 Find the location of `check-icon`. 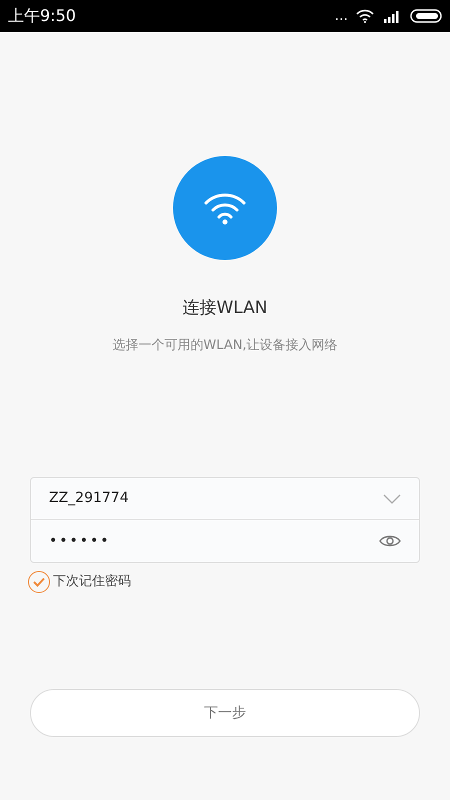

check-icon is located at coordinates (39, 582).